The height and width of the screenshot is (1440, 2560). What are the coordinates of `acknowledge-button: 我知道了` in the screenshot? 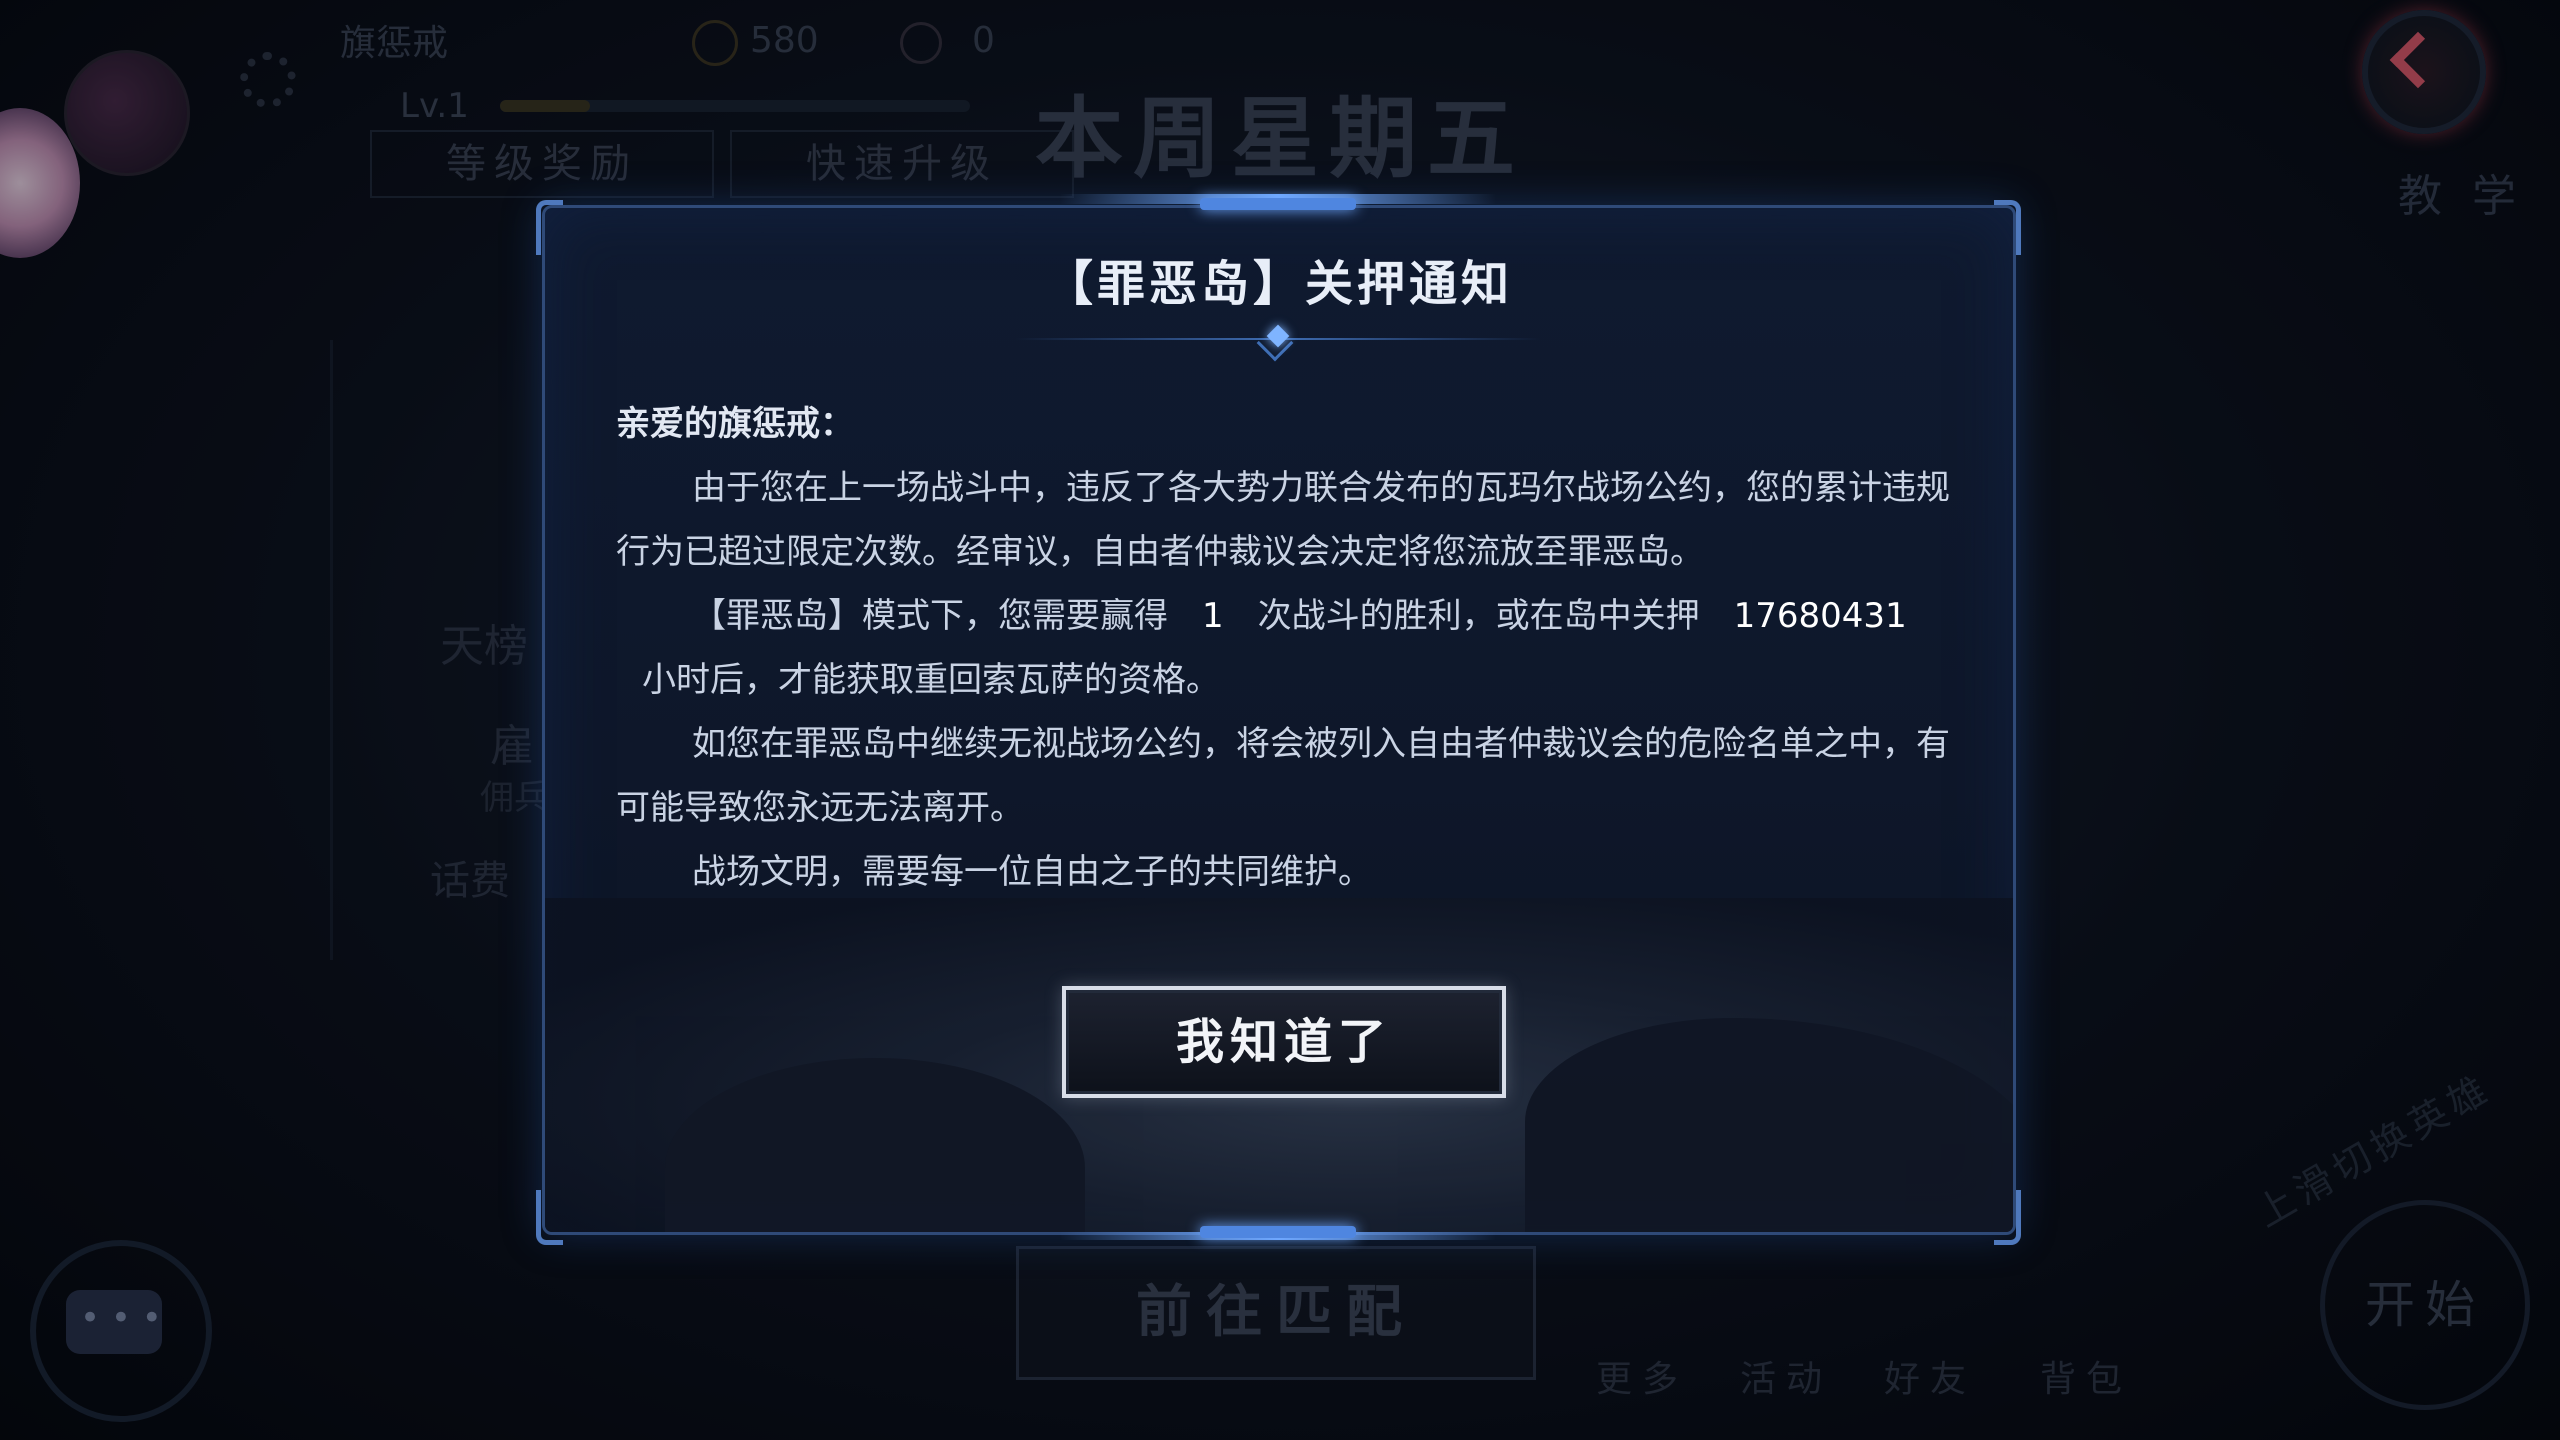 It's located at (1284, 1042).